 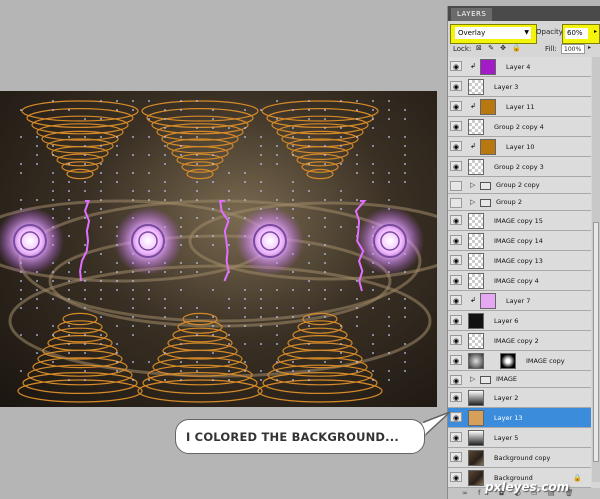 What do you see at coordinates (595, 31) in the screenshot?
I see `opacity-slider-arrow-icon: ▸` at bounding box center [595, 31].